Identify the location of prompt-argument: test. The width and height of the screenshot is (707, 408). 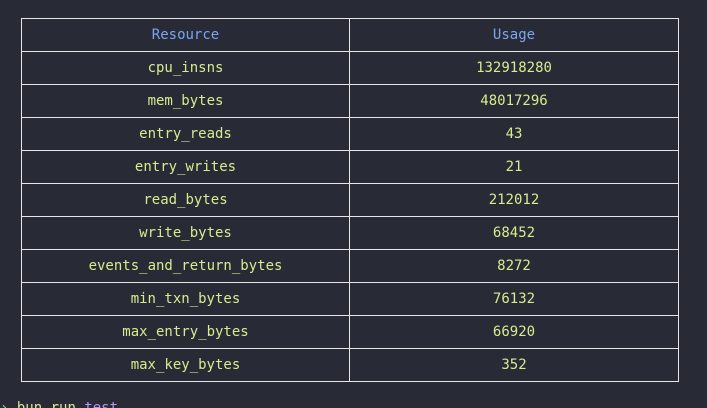
(101, 404).